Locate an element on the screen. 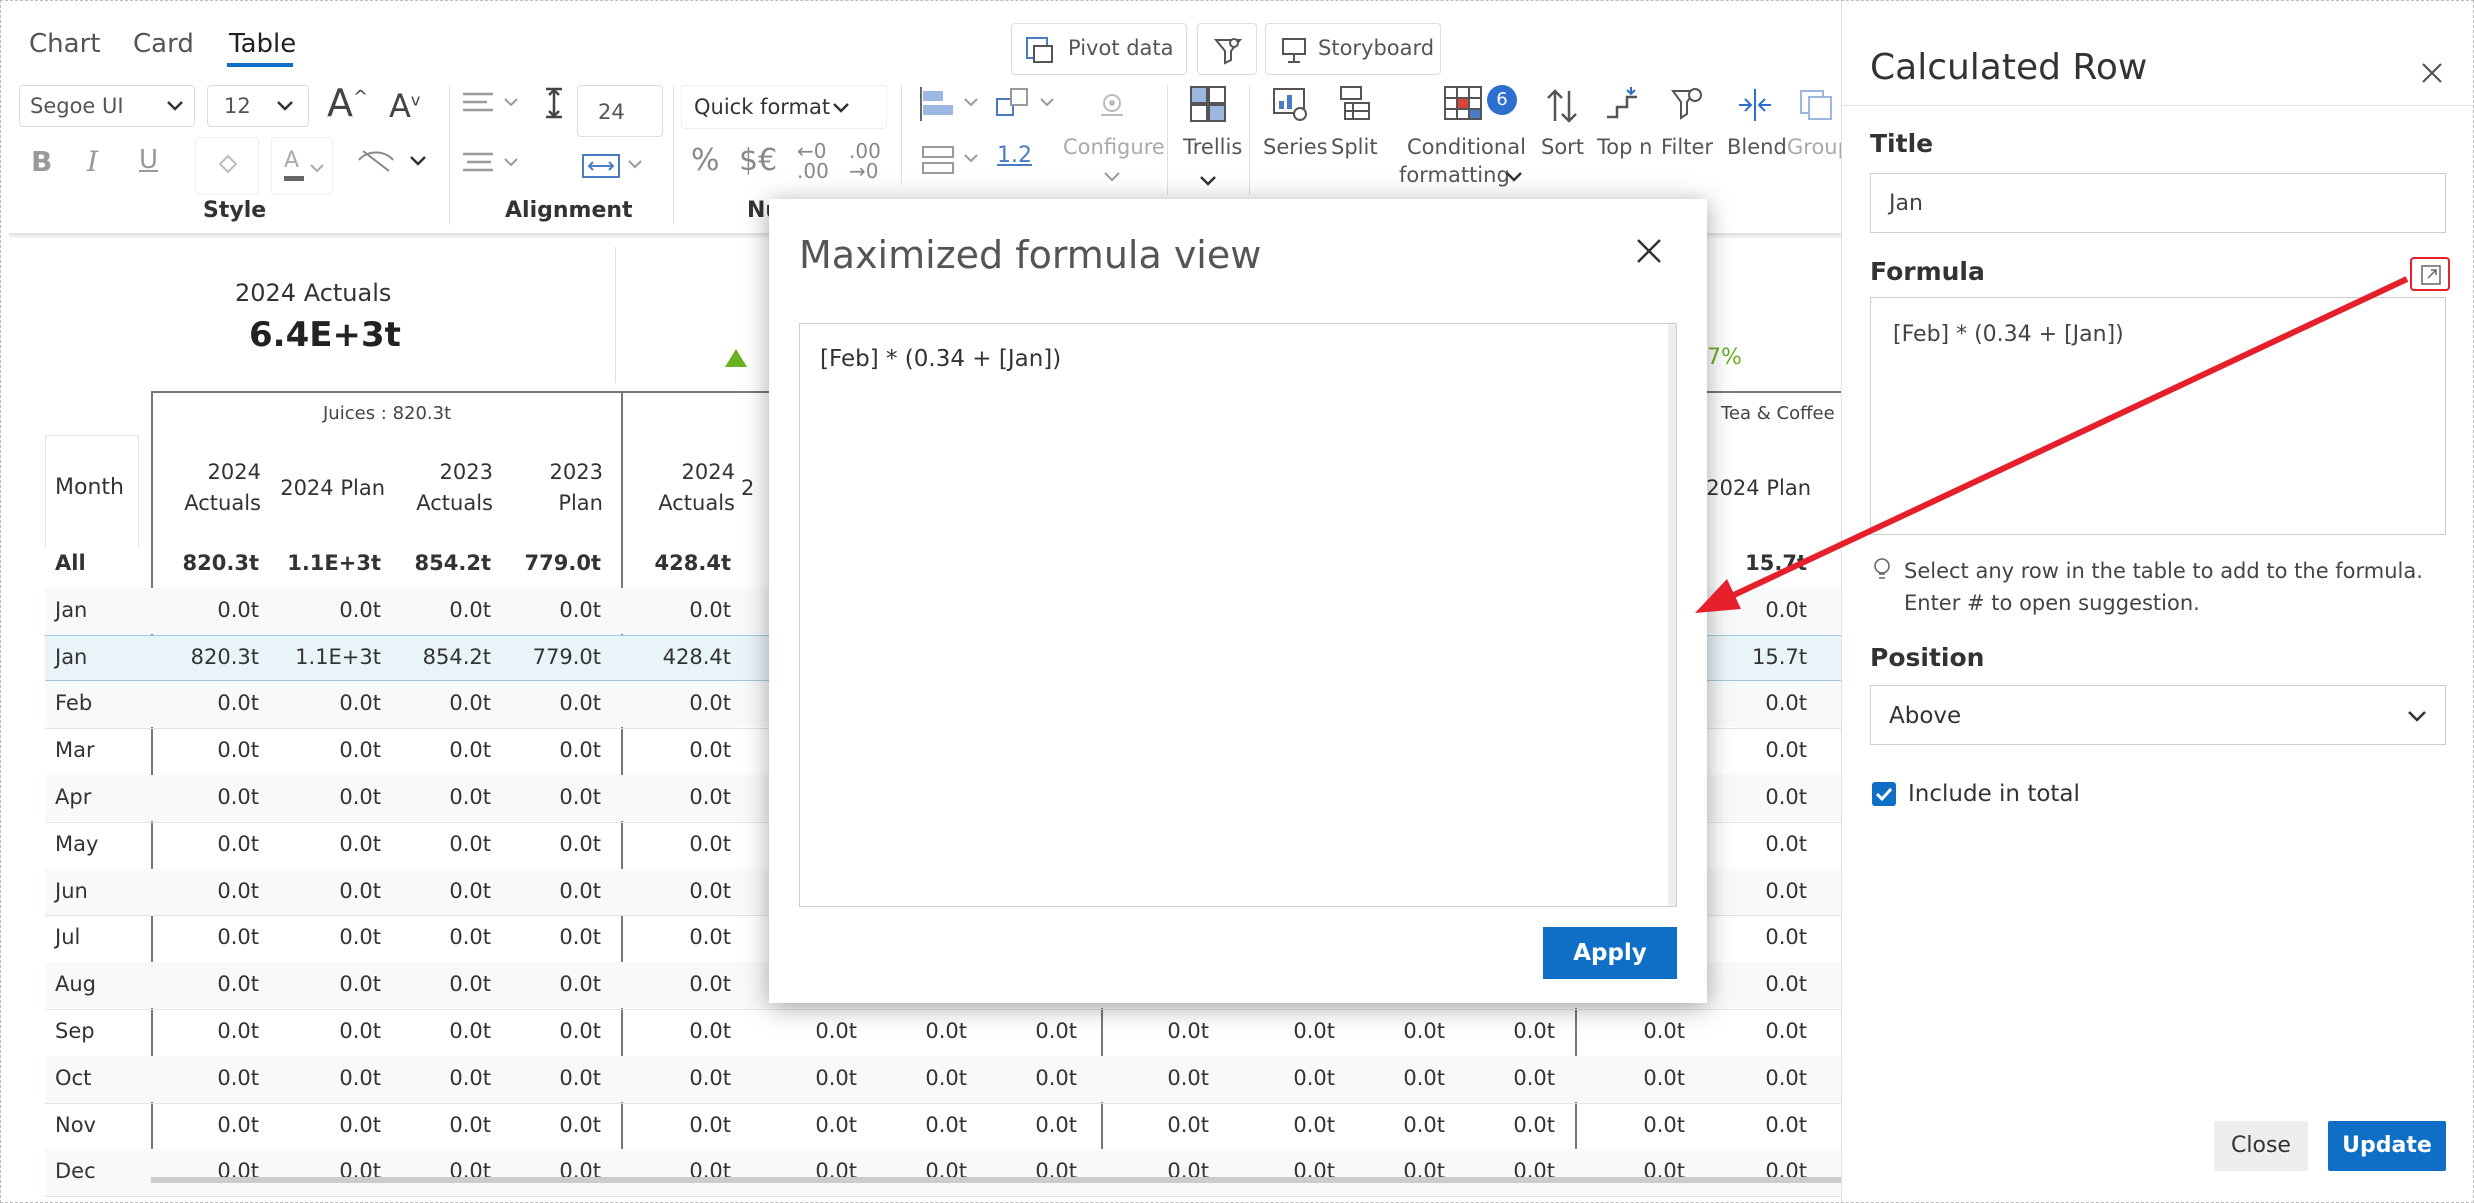 The height and width of the screenshot is (1203, 2474). table-cell: 779.0t is located at coordinates (546, 657).